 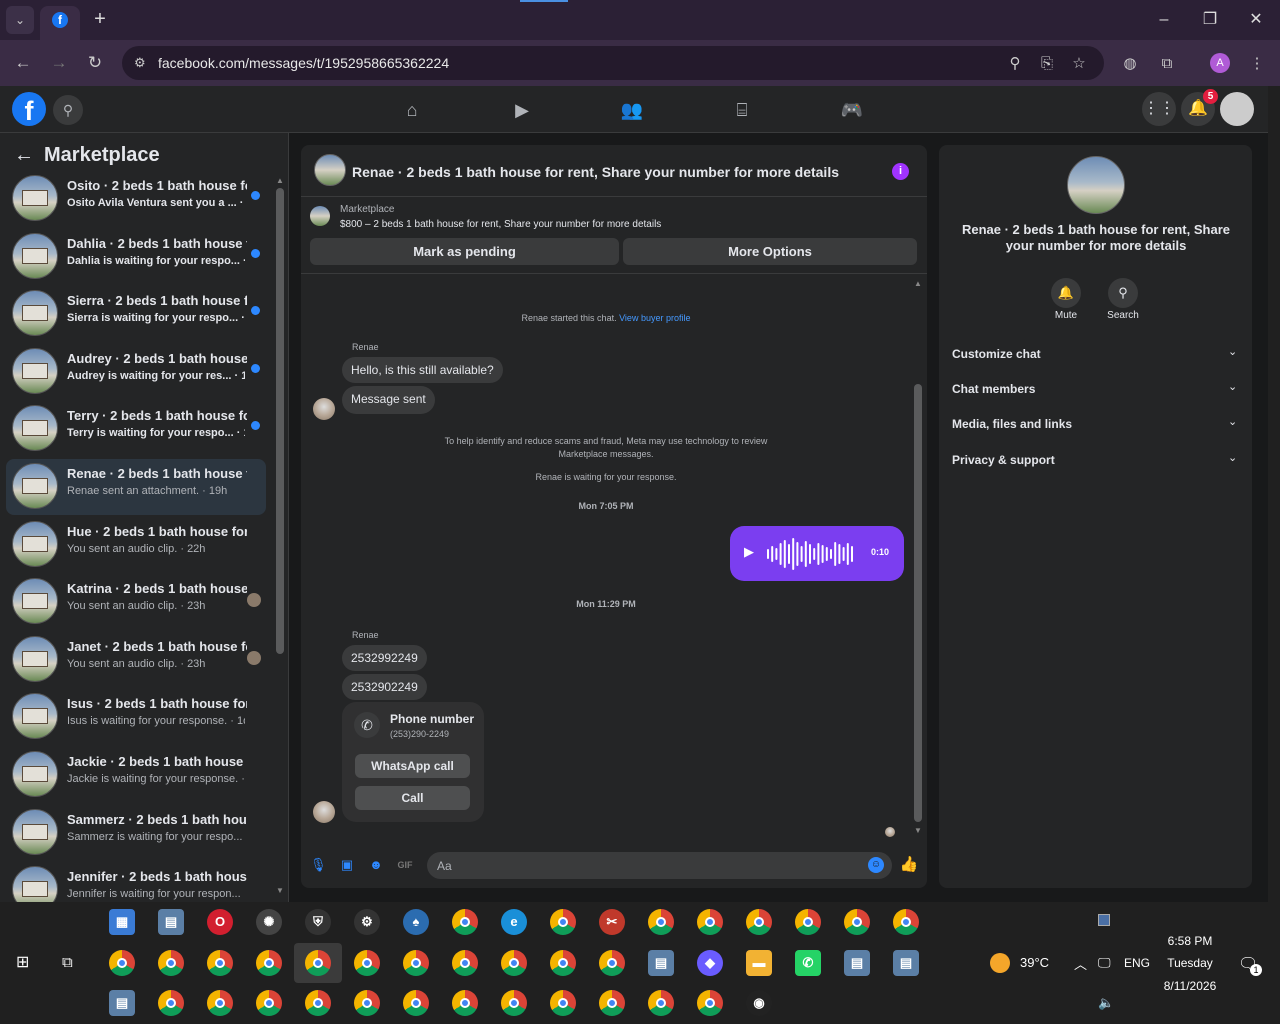 I want to click on bookmark-star-icon: ☆, so click(x=1079, y=64).